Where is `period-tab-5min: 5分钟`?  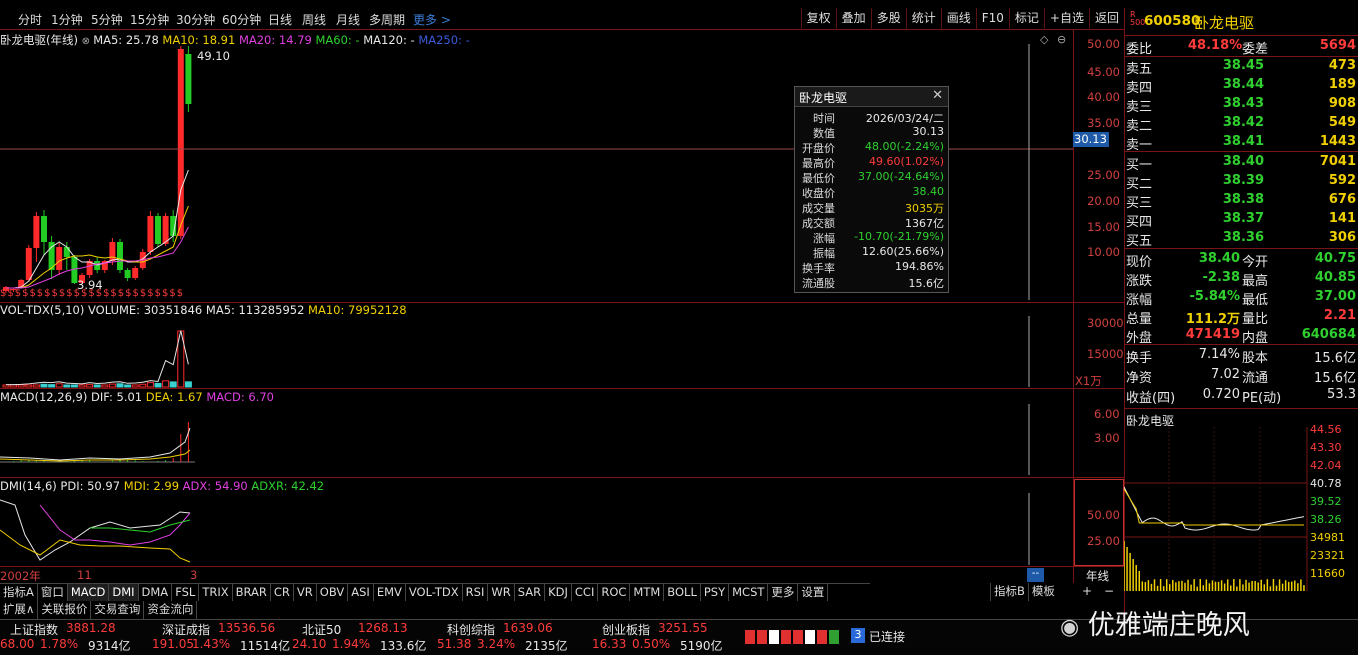 period-tab-5min: 5分钟 is located at coordinates (107, 19).